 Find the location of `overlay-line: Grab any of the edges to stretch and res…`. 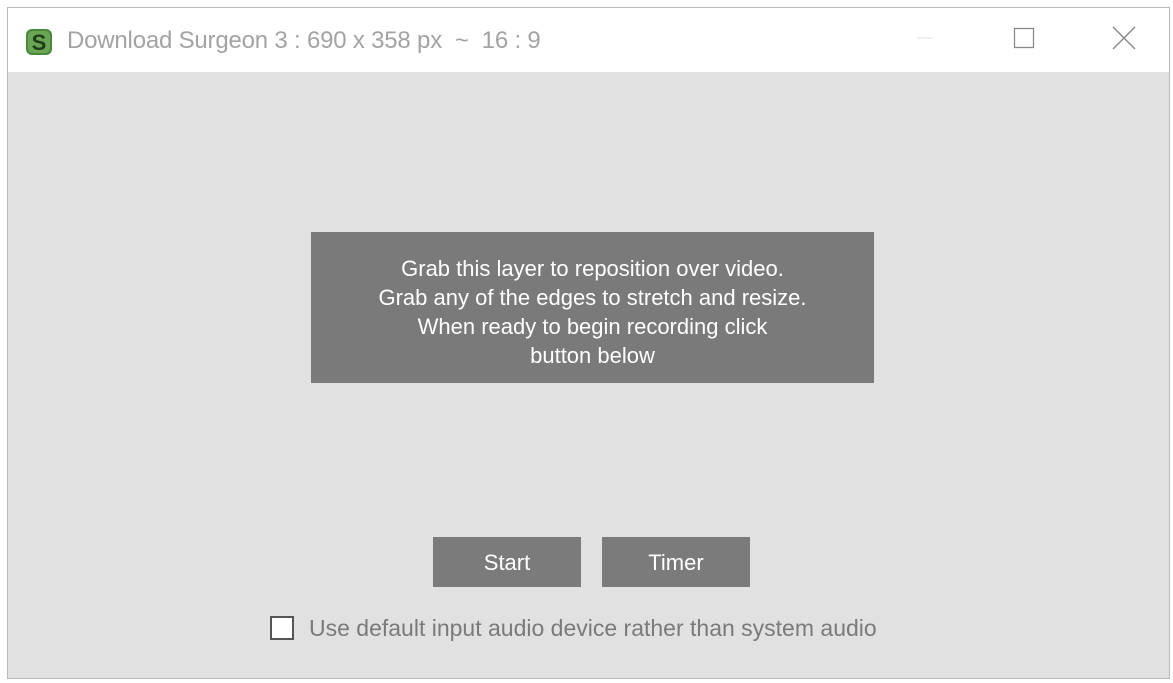

overlay-line: Grab any of the edges to stretch and res… is located at coordinates (592, 297).